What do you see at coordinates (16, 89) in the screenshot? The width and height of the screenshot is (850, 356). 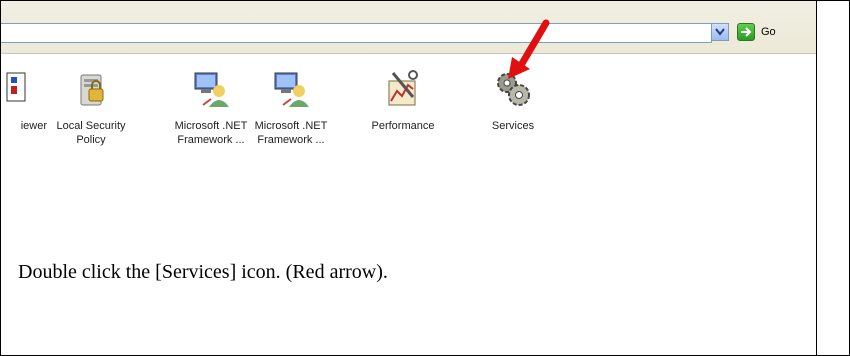 I see `viewer-icon` at bounding box center [16, 89].